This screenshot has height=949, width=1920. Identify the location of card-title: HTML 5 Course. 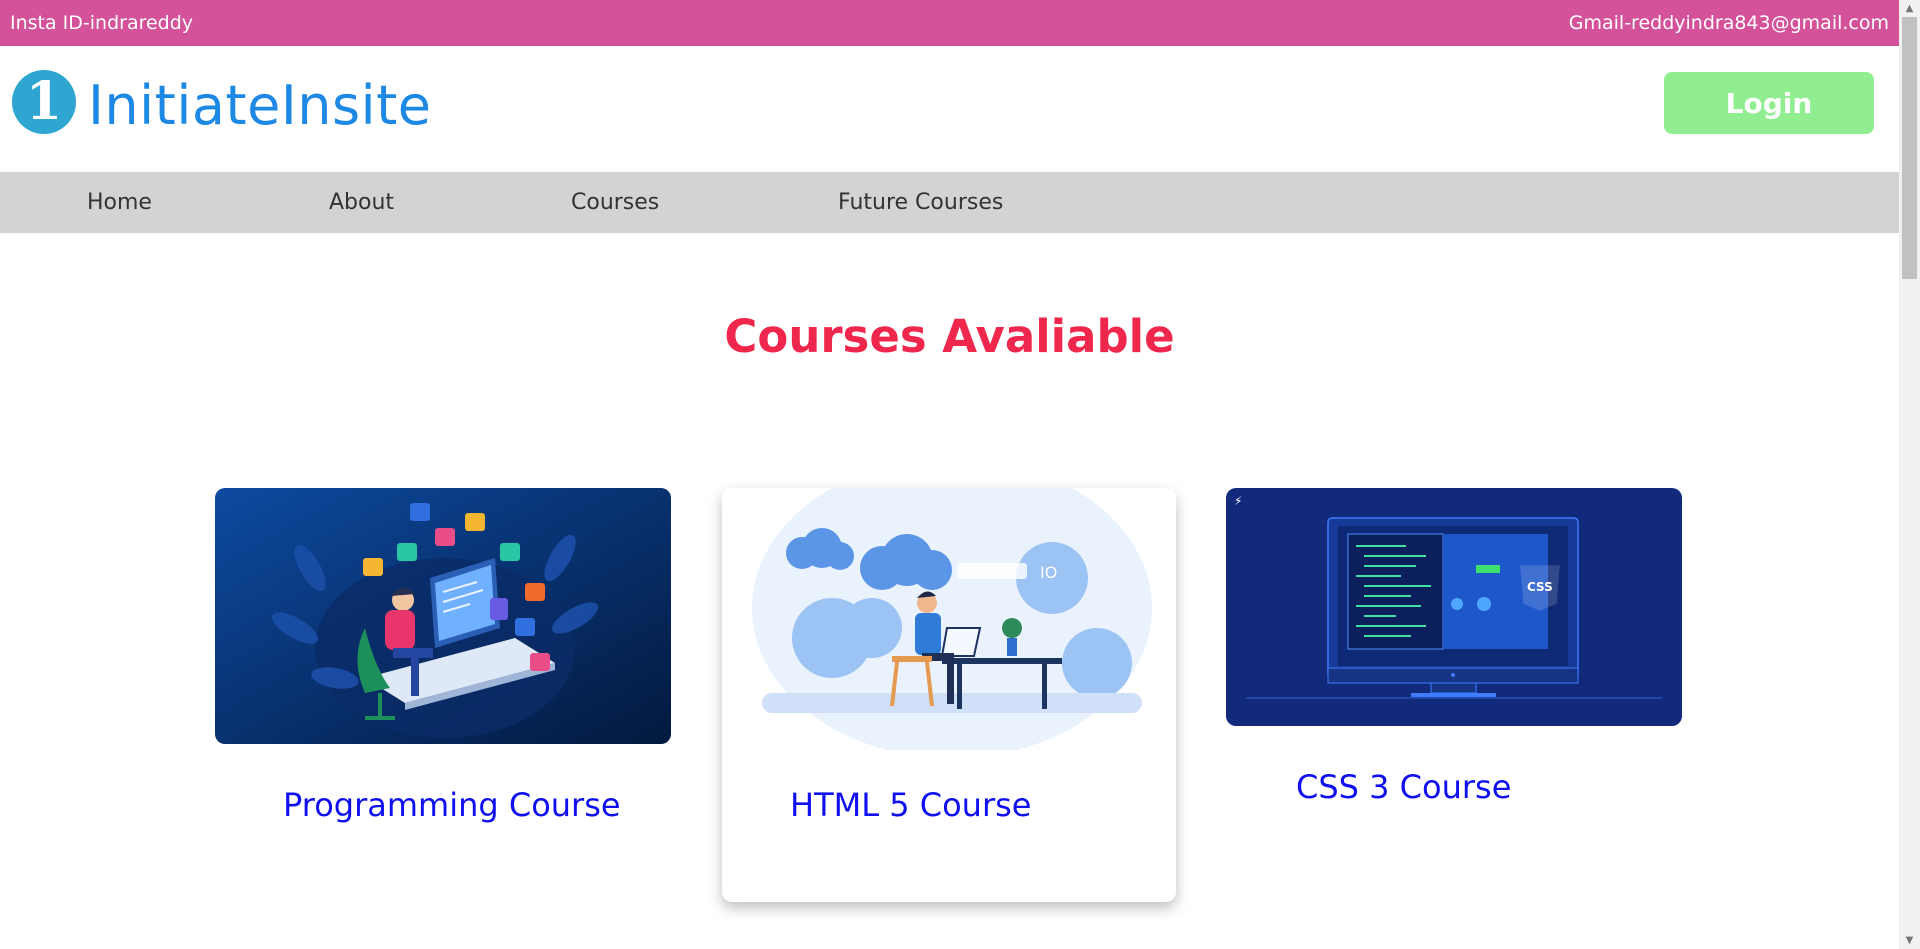
(910, 805).